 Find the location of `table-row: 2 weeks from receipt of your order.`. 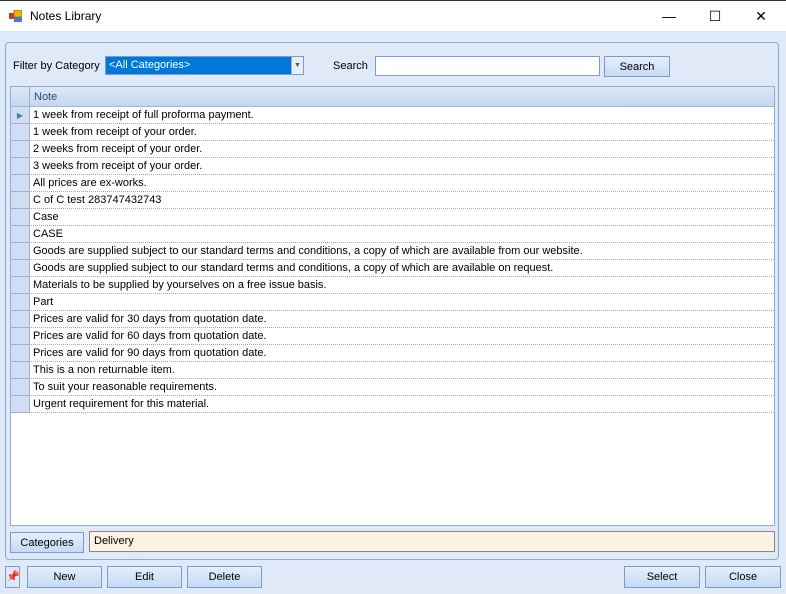

table-row: 2 weeks from receipt of your order. is located at coordinates (392, 149).